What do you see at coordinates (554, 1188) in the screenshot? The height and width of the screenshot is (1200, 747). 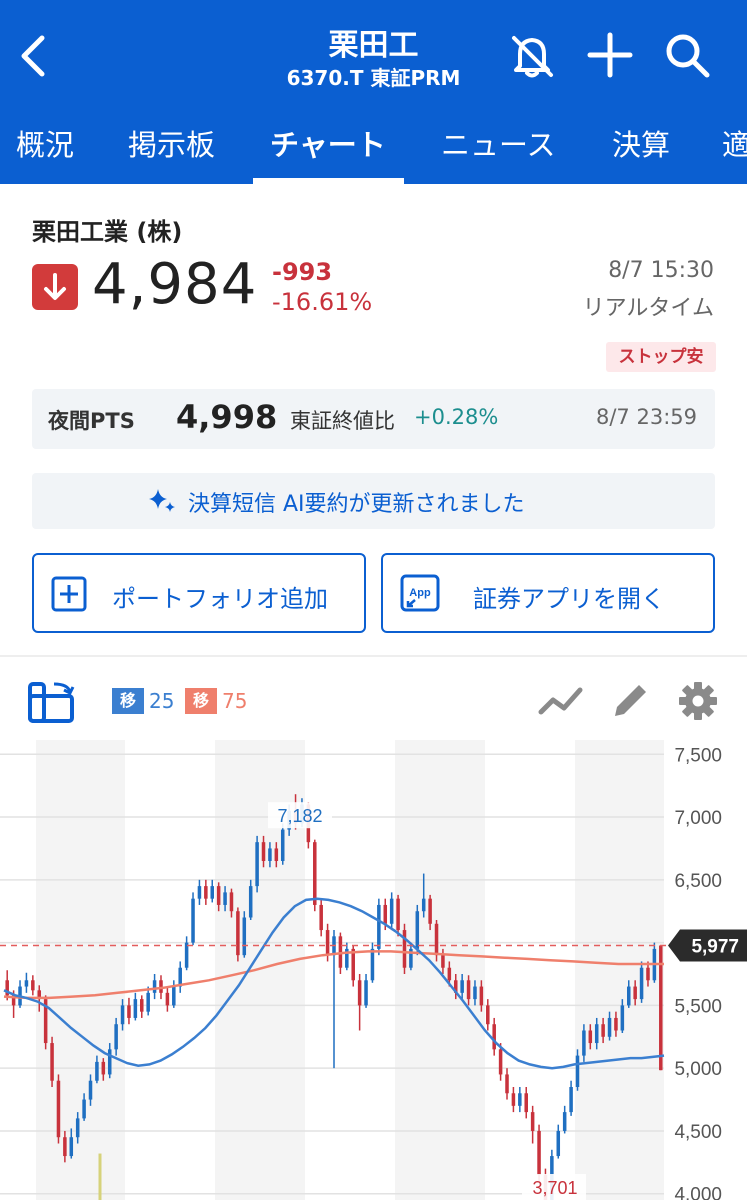 I see `low-price-label: 3,701` at bounding box center [554, 1188].